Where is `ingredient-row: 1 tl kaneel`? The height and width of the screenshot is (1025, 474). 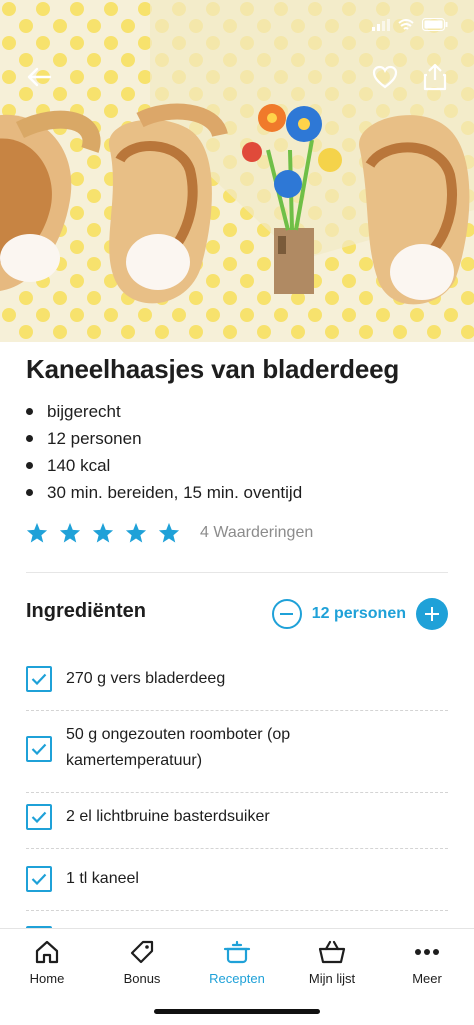 ingredient-row: 1 tl kaneel is located at coordinates (237, 879).